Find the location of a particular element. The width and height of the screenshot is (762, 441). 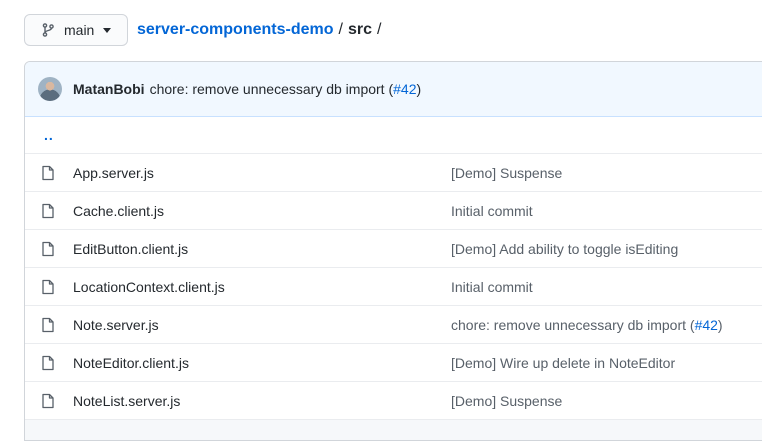

breadcrumb-repo-link: server-components-demo is located at coordinates (235, 30).